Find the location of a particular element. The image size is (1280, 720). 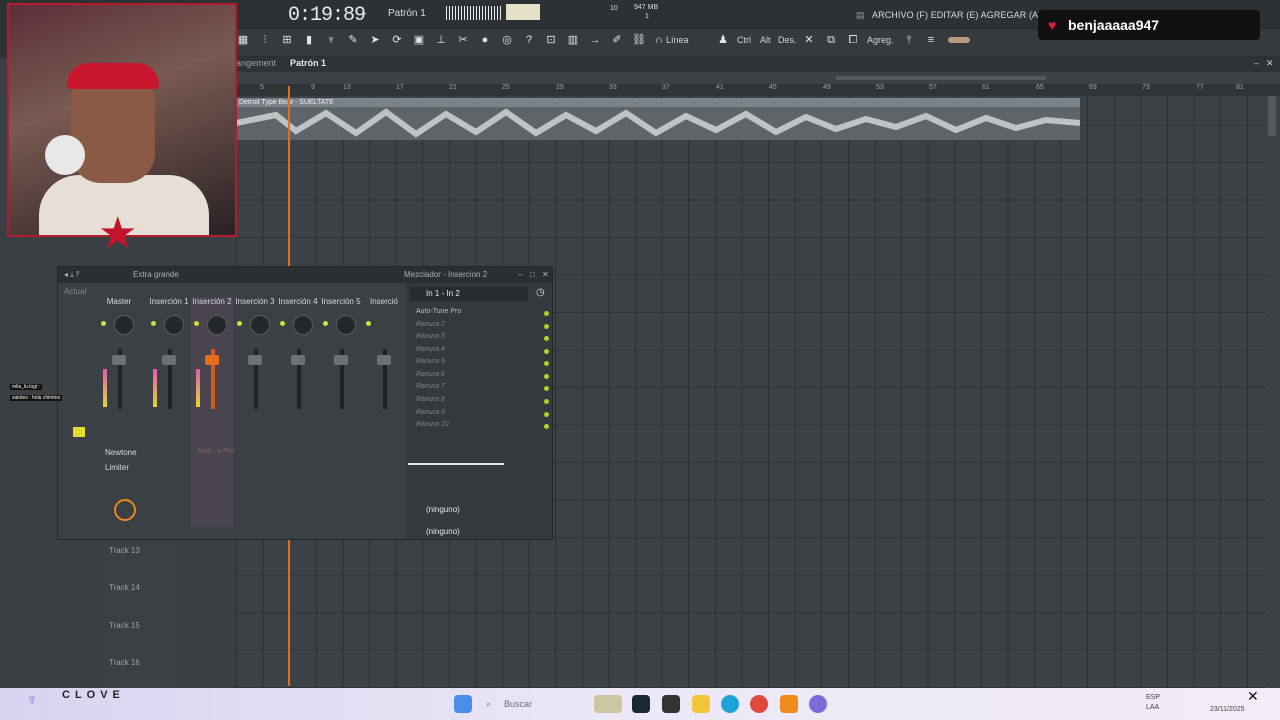

taskbar-date: 23/11/2025 is located at coordinates (1227, 709).